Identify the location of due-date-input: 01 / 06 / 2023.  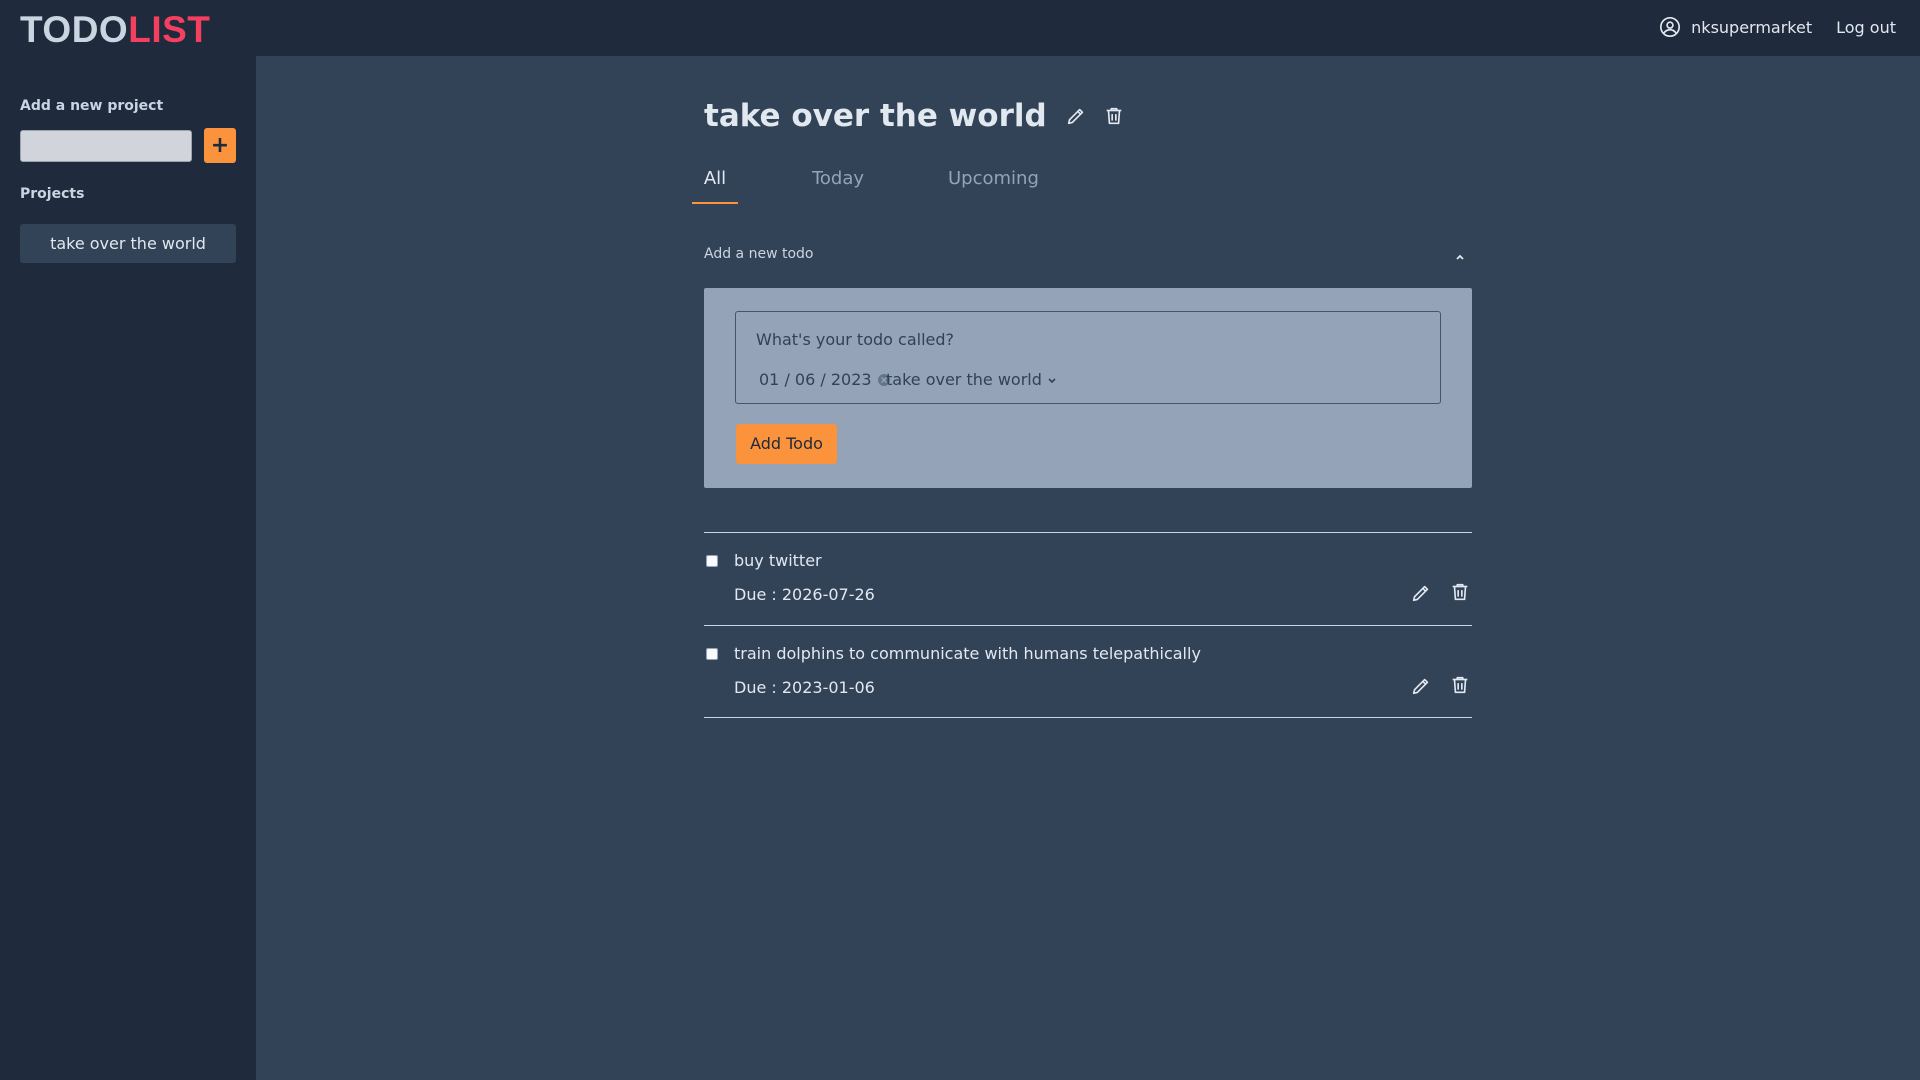
(825, 379).